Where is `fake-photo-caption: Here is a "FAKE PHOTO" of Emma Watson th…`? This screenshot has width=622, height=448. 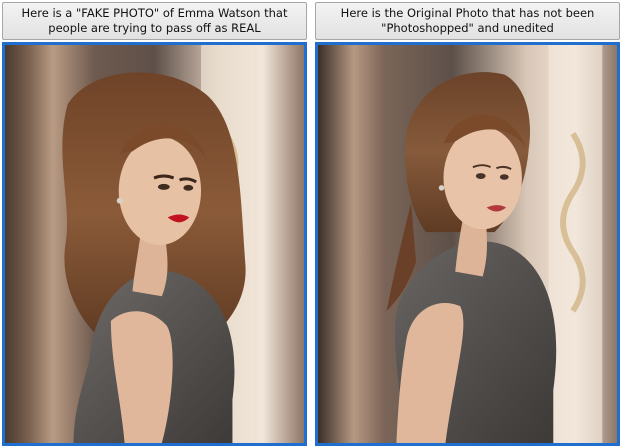
fake-photo-caption: Here is a "FAKE PHOTO" of Emma Watson th… is located at coordinates (154, 21).